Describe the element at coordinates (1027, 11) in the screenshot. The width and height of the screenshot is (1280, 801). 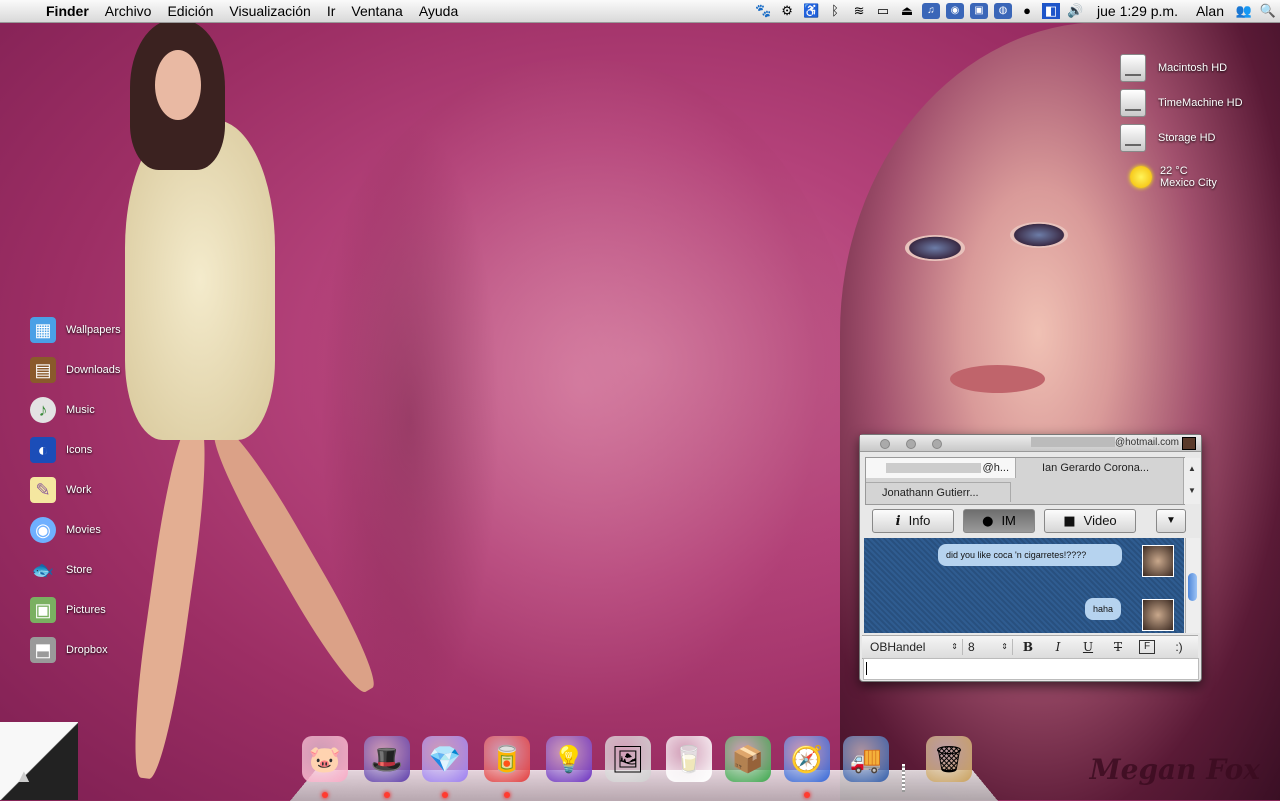
I see `android-icon: ●` at that location.